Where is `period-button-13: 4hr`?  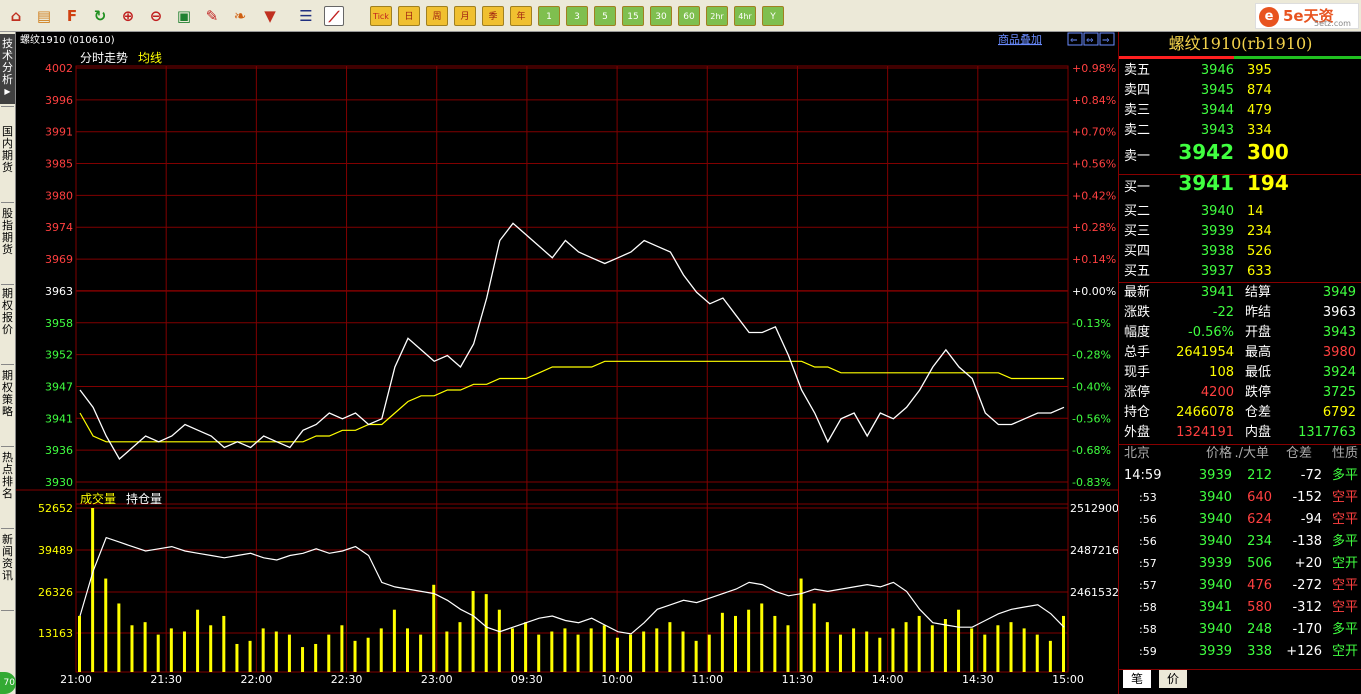 period-button-13: 4hr is located at coordinates (745, 16).